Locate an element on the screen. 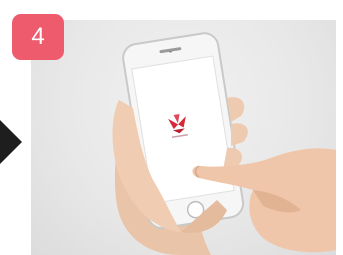 The height and width of the screenshot is (255, 343). triangle-right-icon is located at coordinates (11, 142).